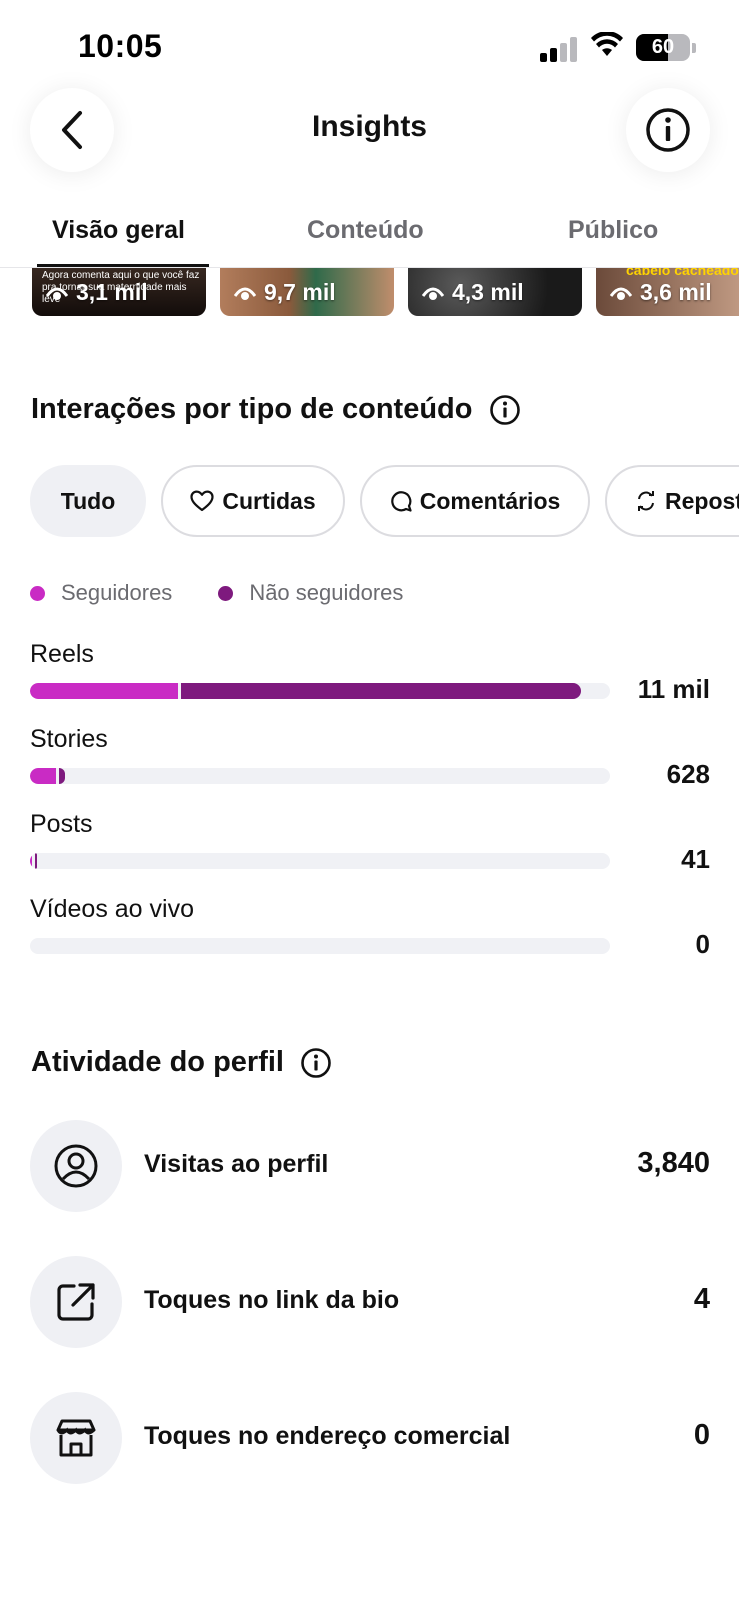  Describe the element at coordinates (272, 1300) in the screenshot. I see `activity-label: Toques no link da bio` at that location.